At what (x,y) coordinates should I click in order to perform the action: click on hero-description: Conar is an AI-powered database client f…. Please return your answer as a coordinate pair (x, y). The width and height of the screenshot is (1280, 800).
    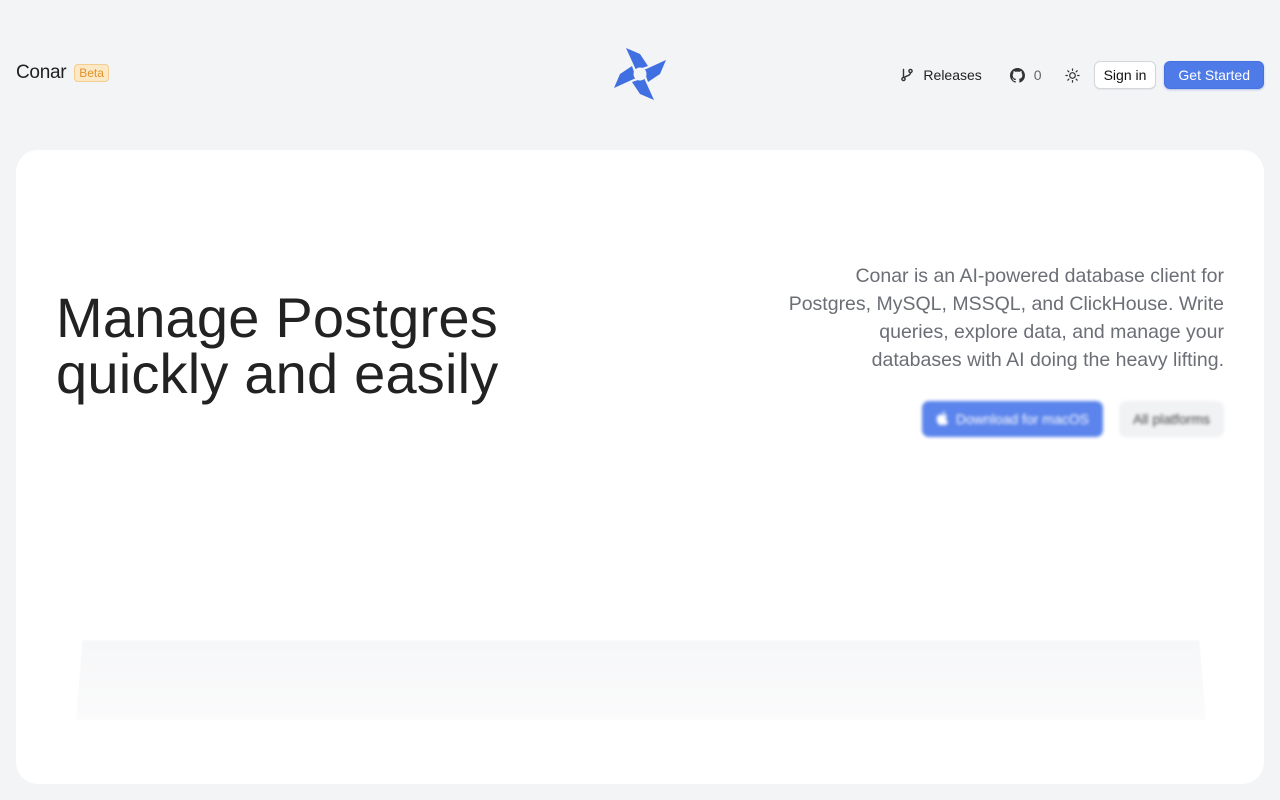
    Looking at the image, I should click on (1006, 318).